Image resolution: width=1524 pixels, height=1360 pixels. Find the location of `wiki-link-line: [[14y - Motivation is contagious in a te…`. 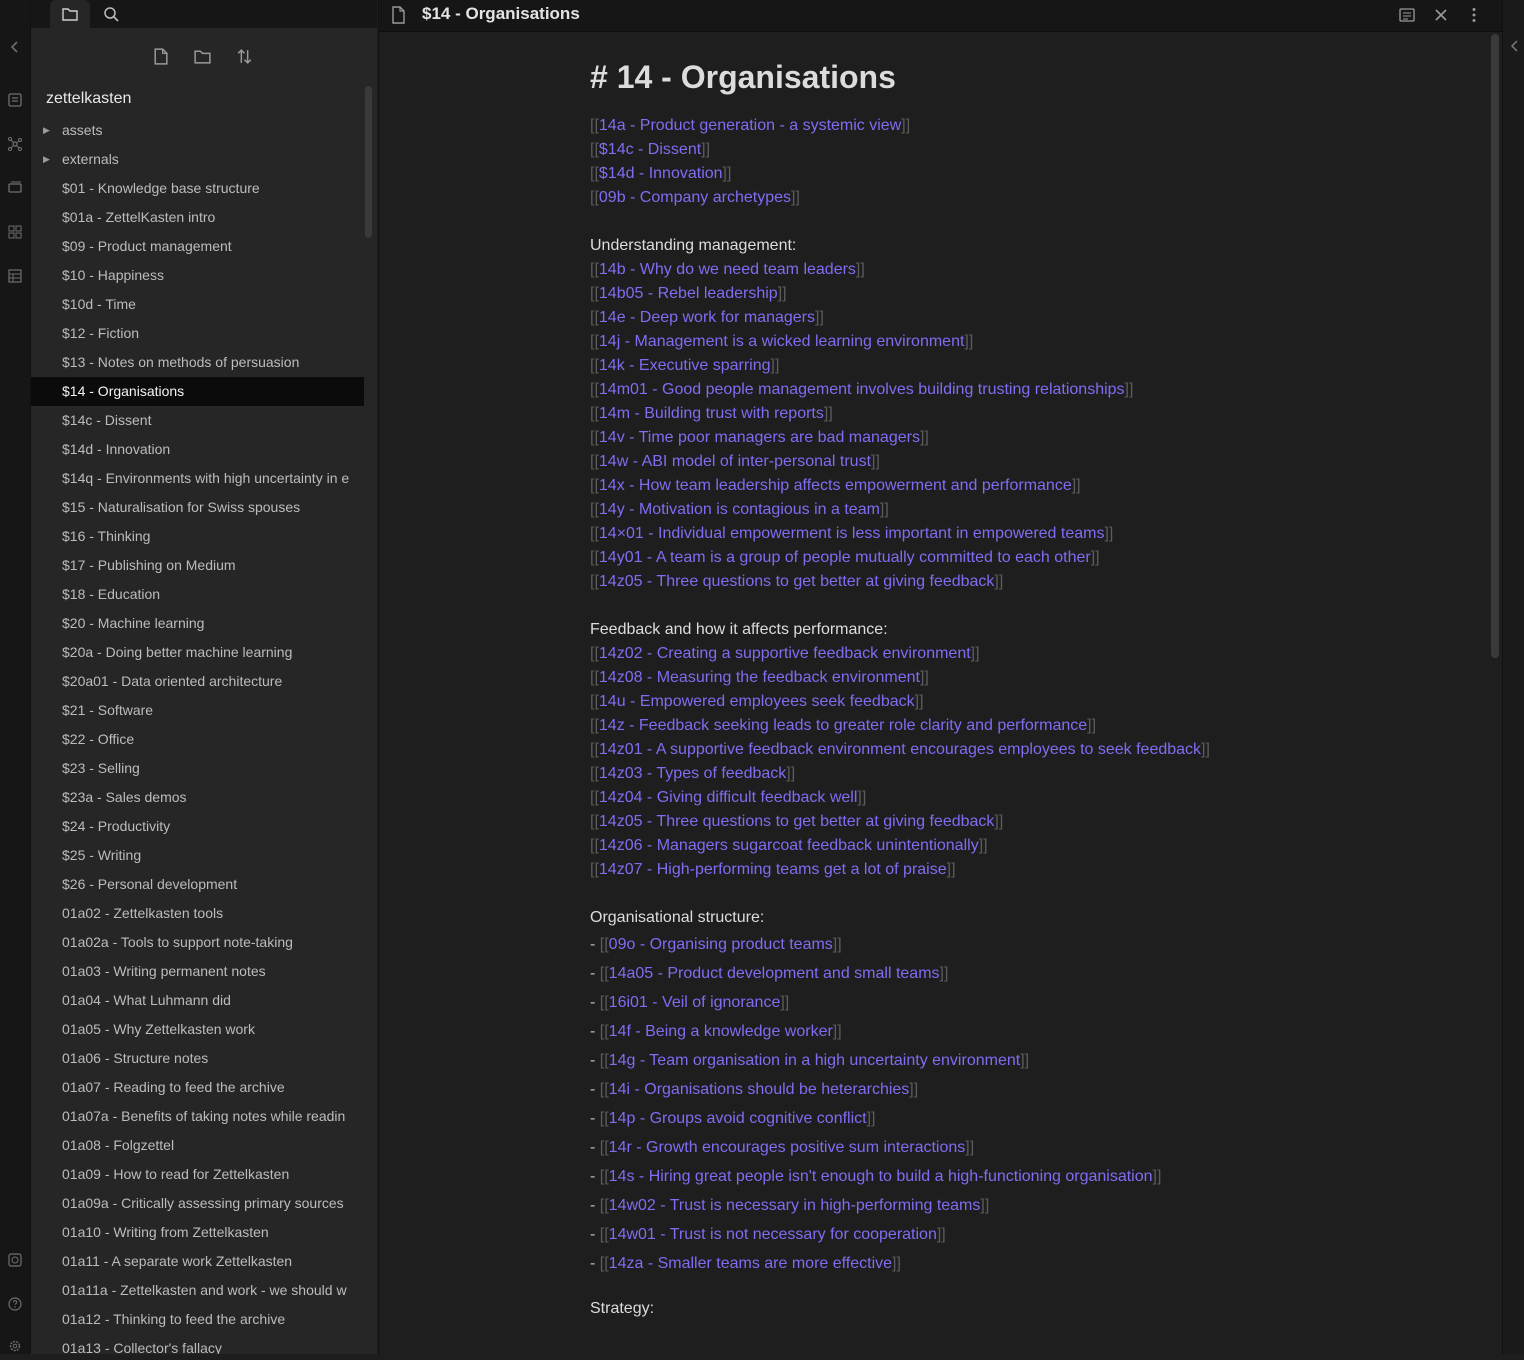

wiki-link-line: [[14y - Motivation is contagious in a te… is located at coordinates (910, 510).